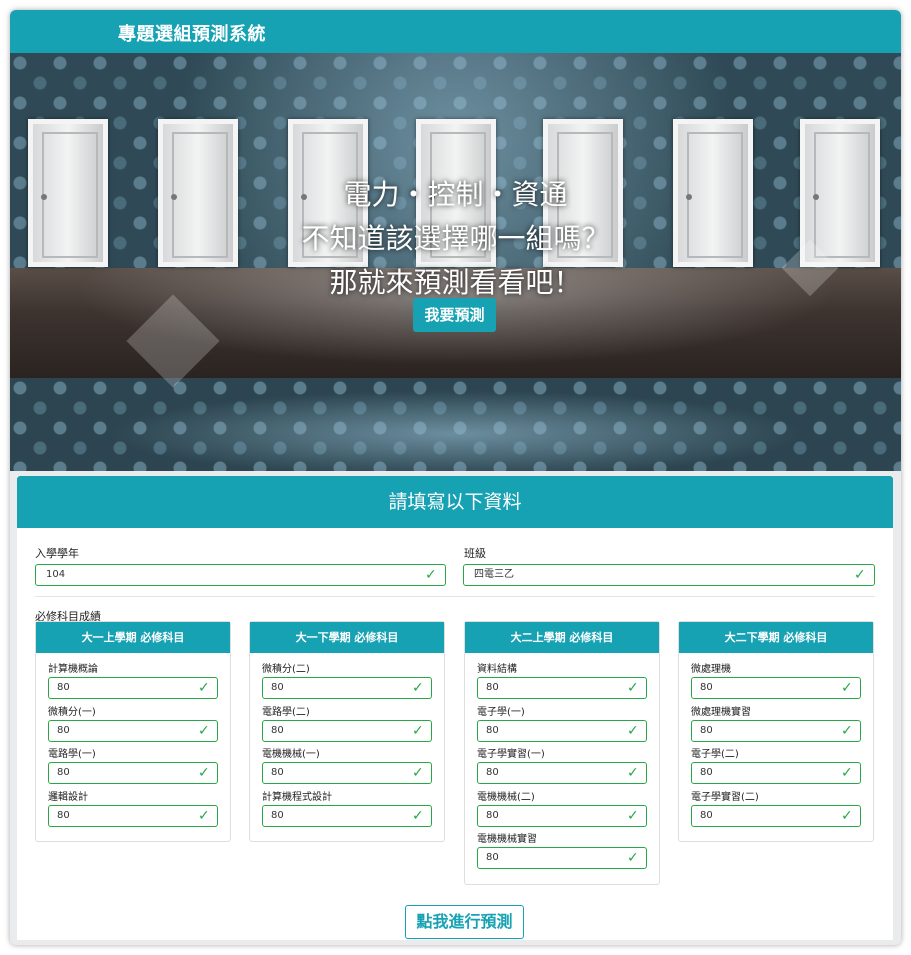  I want to click on course-row: 電機機械(一) 80 ✓, so click(347, 769).